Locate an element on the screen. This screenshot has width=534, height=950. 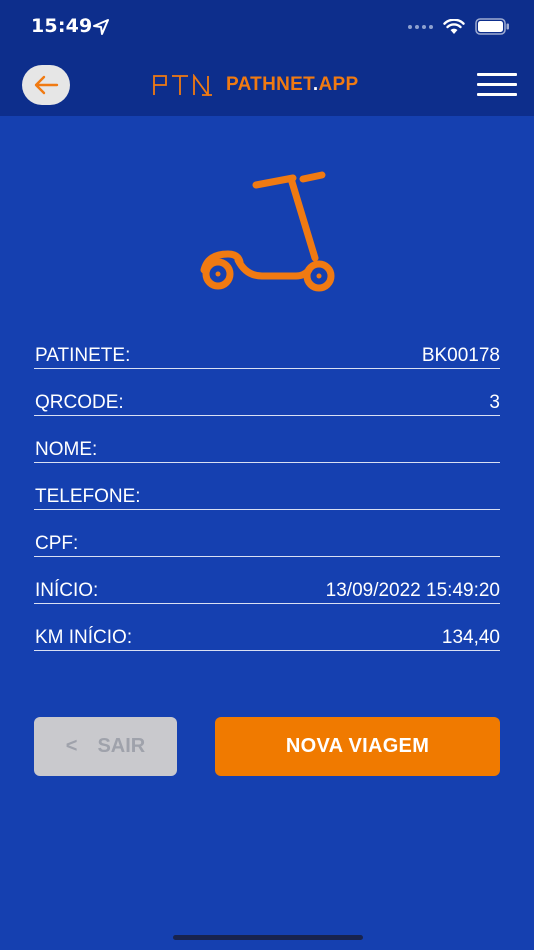
exit-button: < SAIR is located at coordinates (105, 746).